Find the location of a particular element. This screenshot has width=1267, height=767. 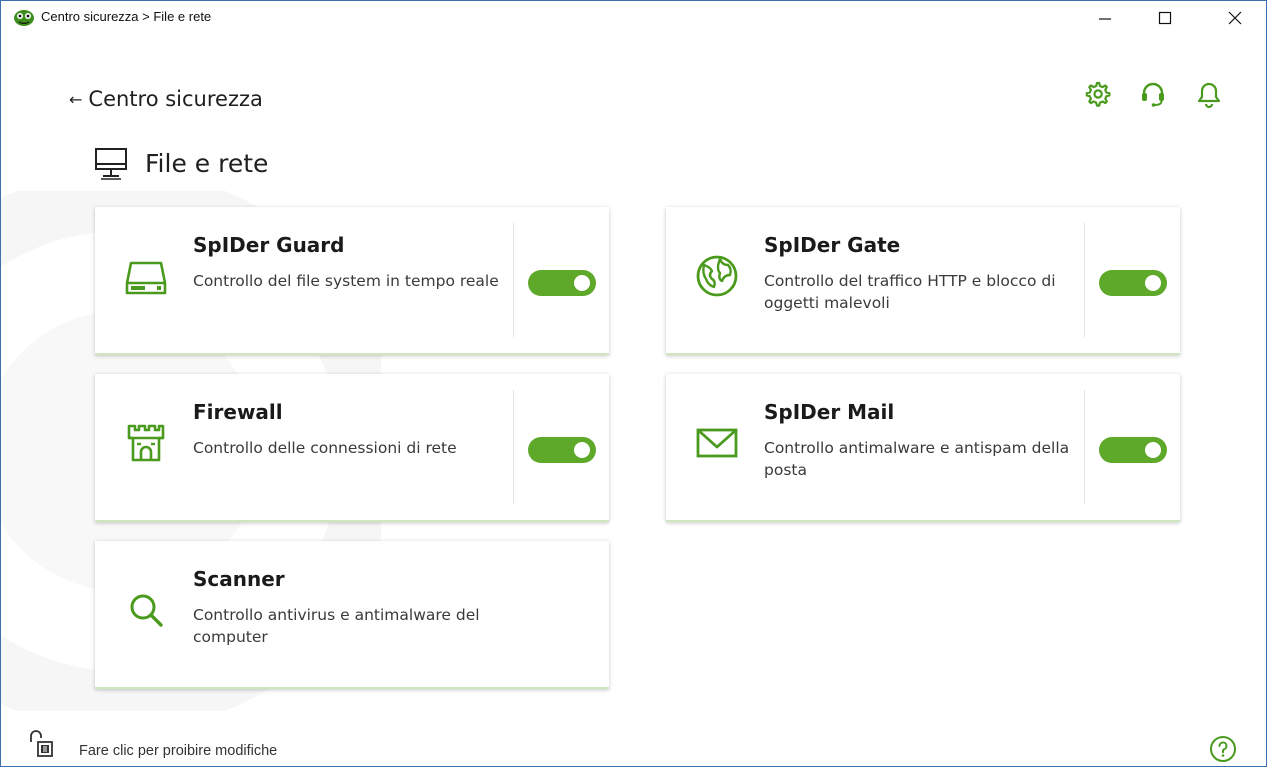

hard-drive-icon is located at coordinates (146, 278).